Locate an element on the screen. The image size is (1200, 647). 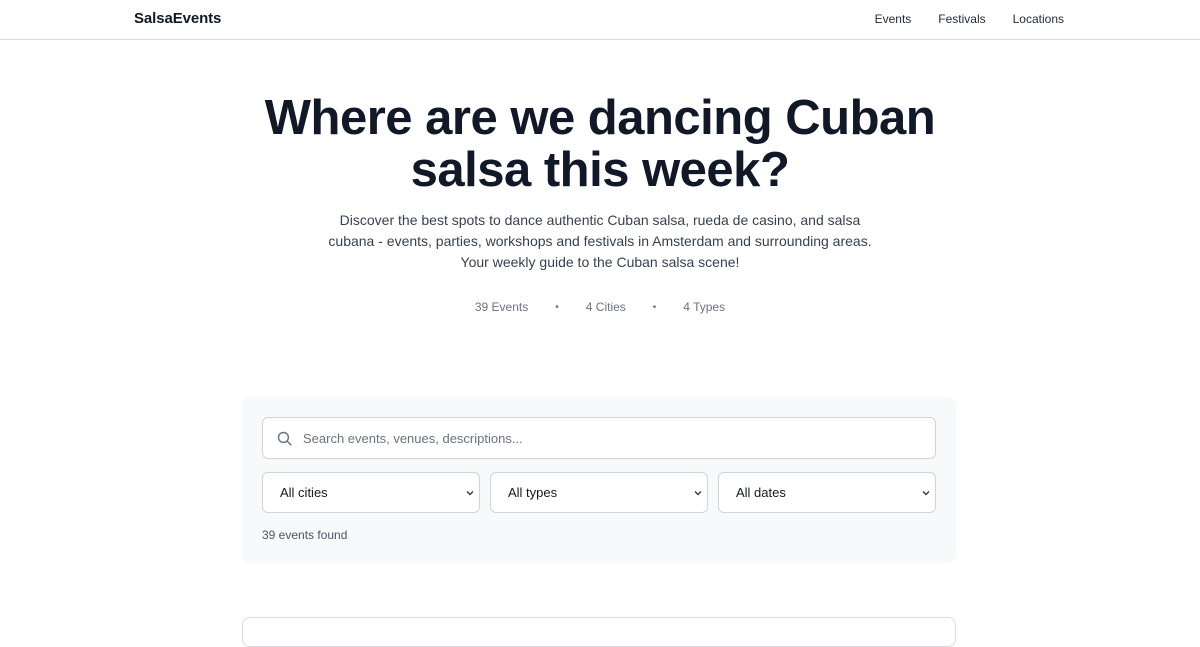
stat-events: 39 Events is located at coordinates (501, 307).